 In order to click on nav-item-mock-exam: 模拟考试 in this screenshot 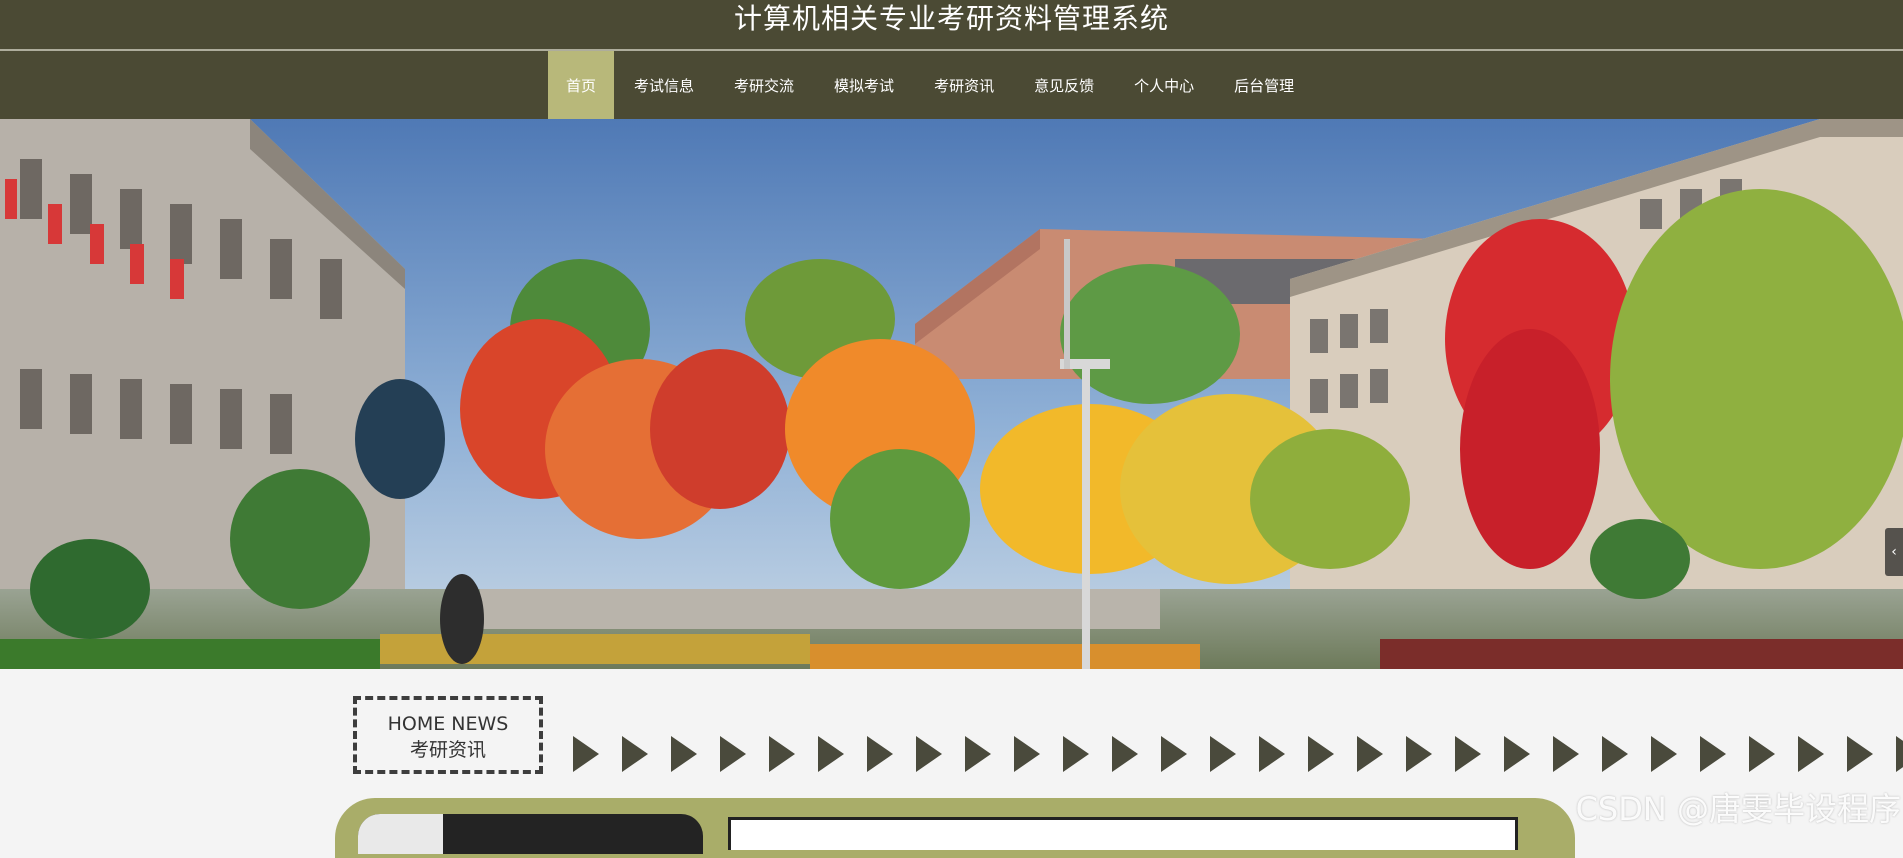, I will do `click(864, 85)`.